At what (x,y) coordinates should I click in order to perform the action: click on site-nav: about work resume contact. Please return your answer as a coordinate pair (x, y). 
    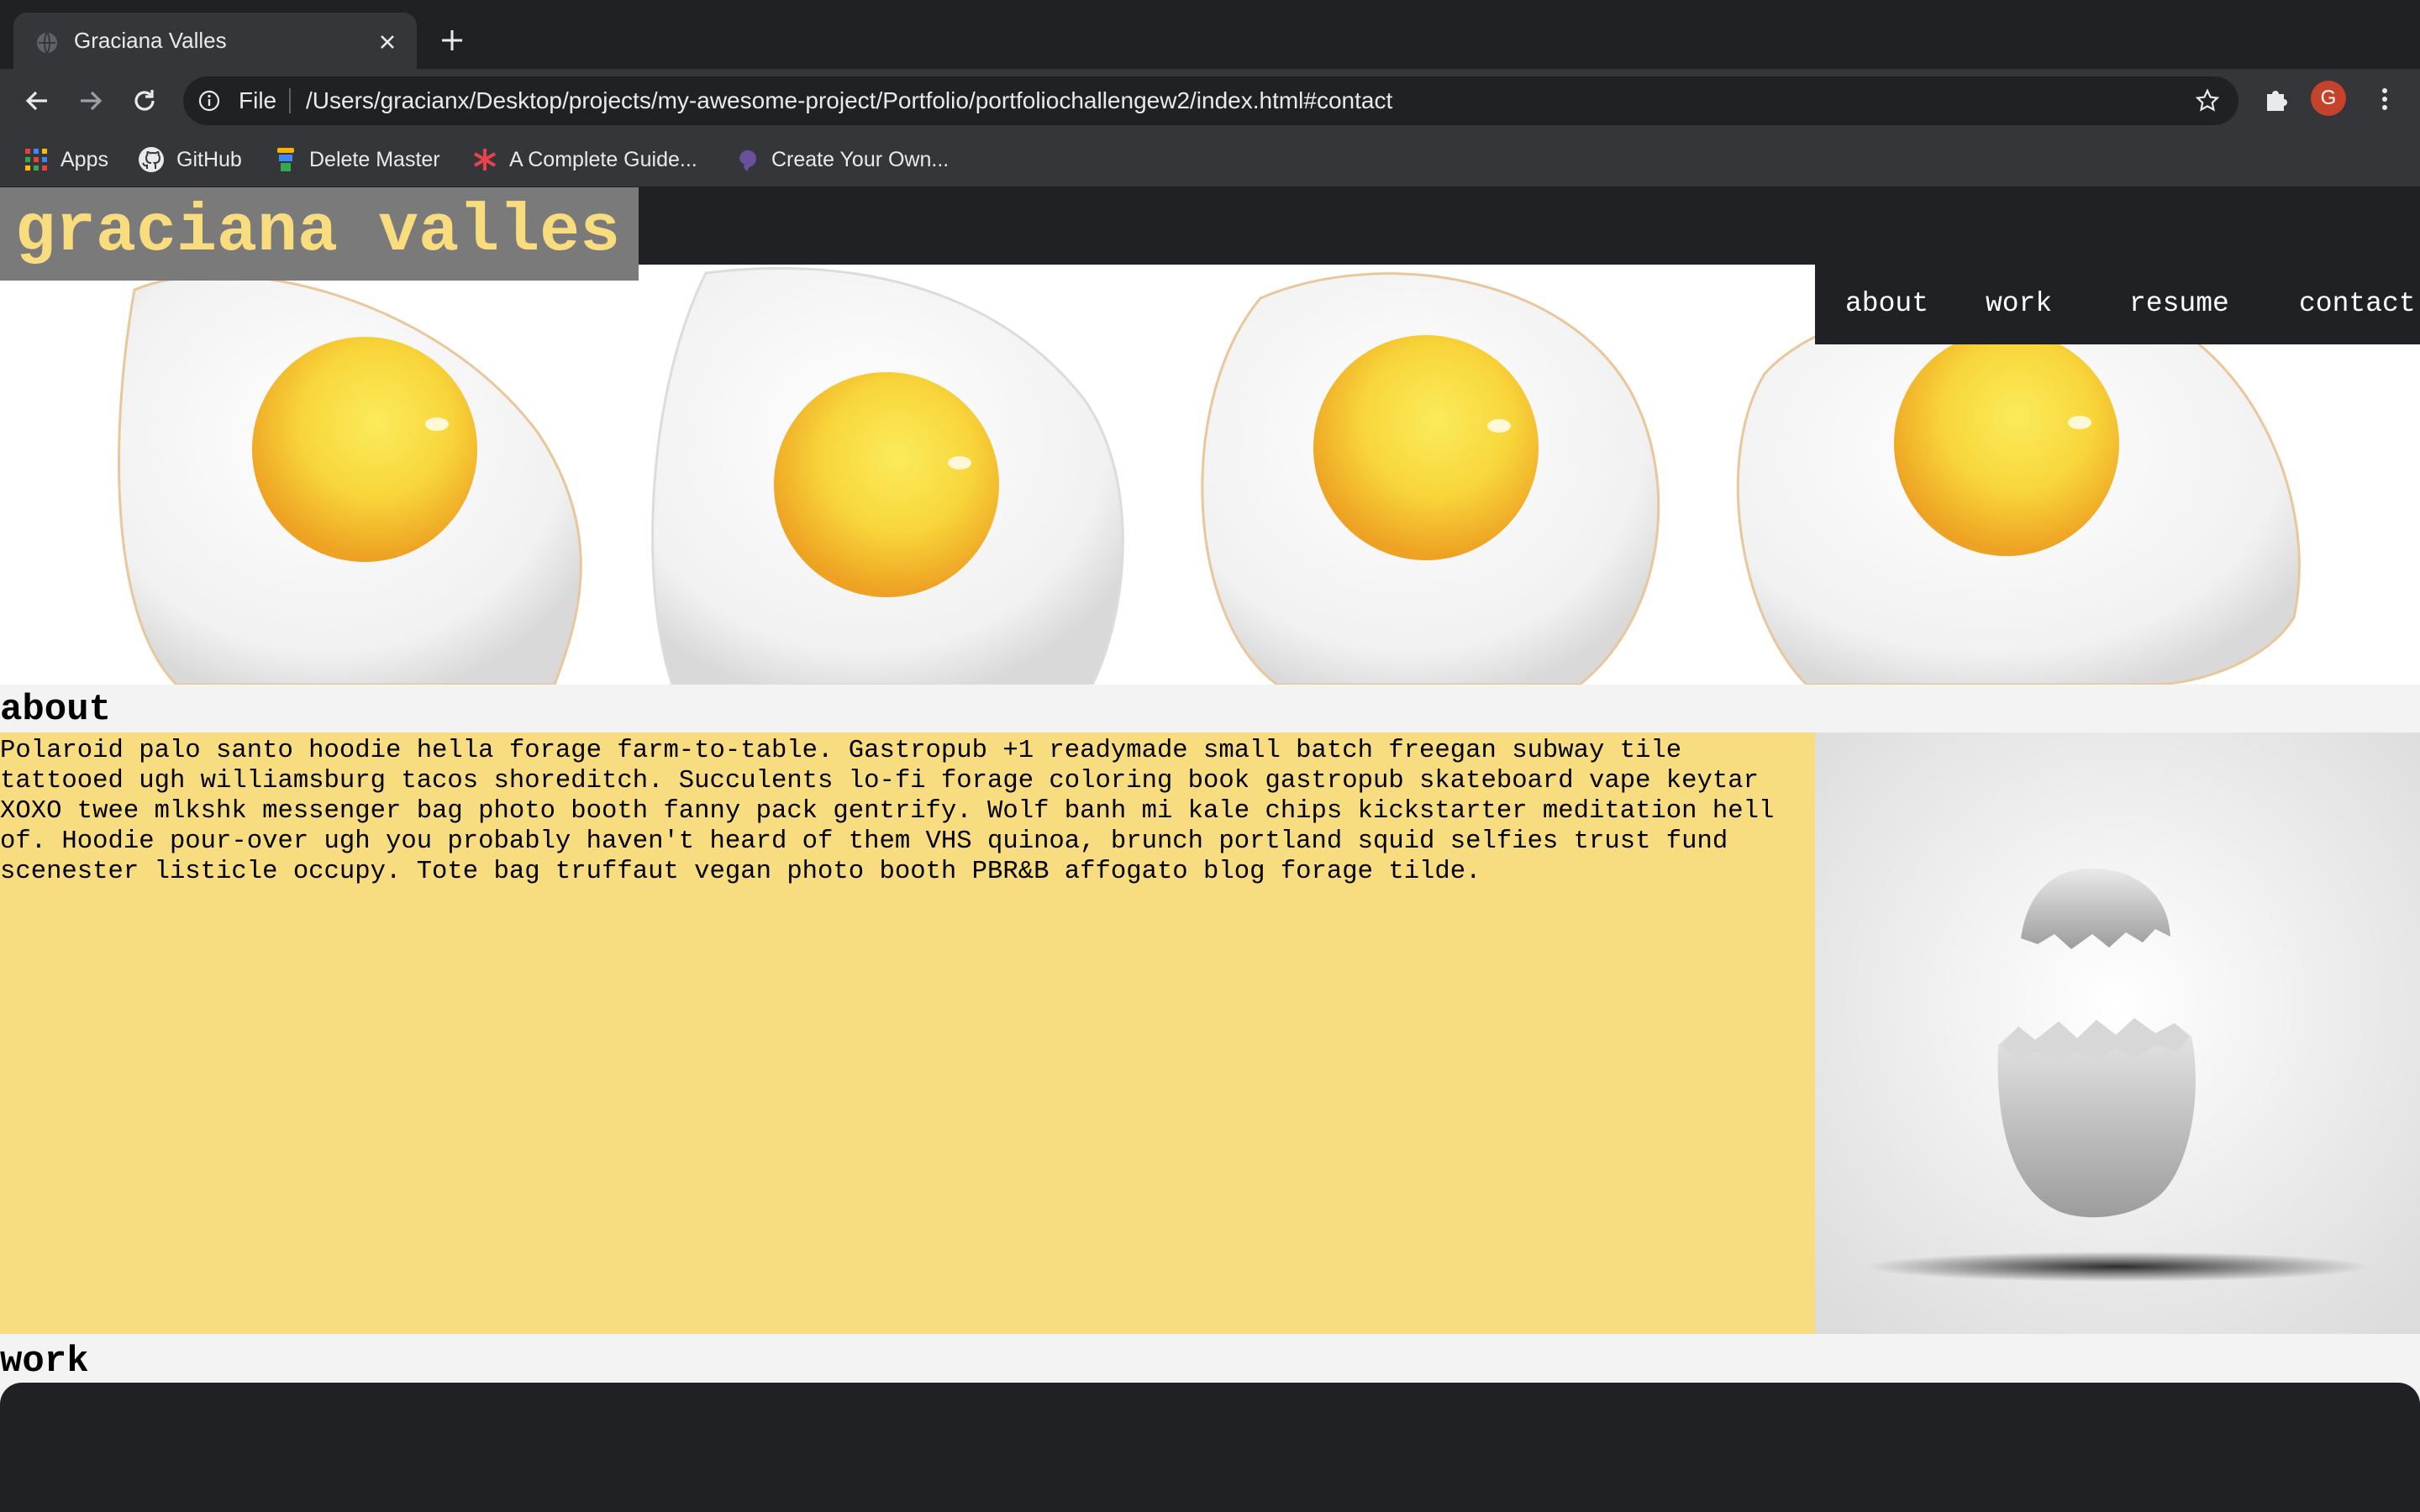
    Looking at the image, I should click on (2117, 304).